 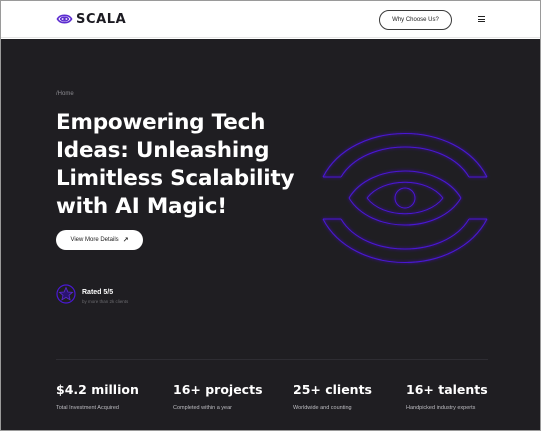 I want to click on site-header: SCALA Why Choose Us?, so click(x=270, y=19).